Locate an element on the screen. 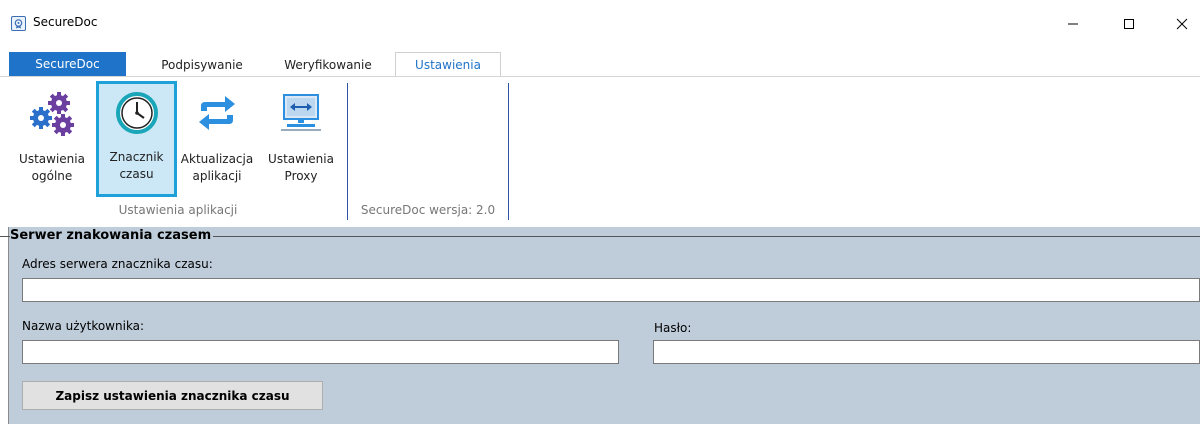  proxy-settings-label: Ustawienia Proxy is located at coordinates (301, 167).